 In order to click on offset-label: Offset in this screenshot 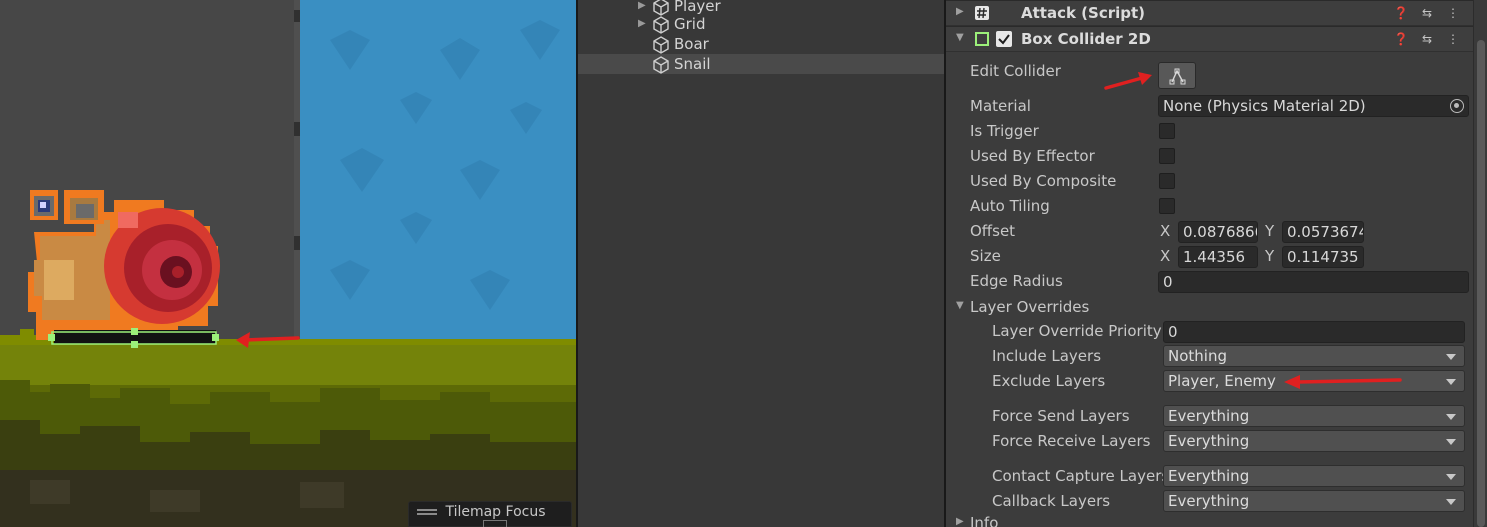, I will do `click(993, 231)`.